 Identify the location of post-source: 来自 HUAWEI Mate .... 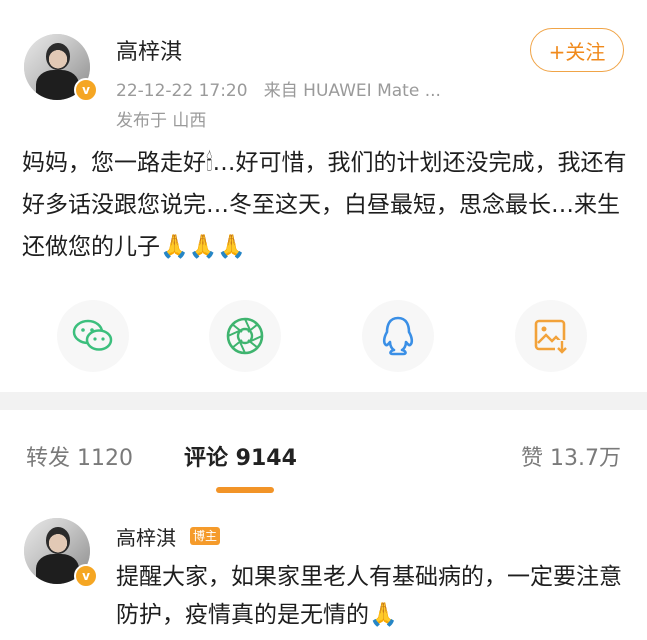
(352, 91).